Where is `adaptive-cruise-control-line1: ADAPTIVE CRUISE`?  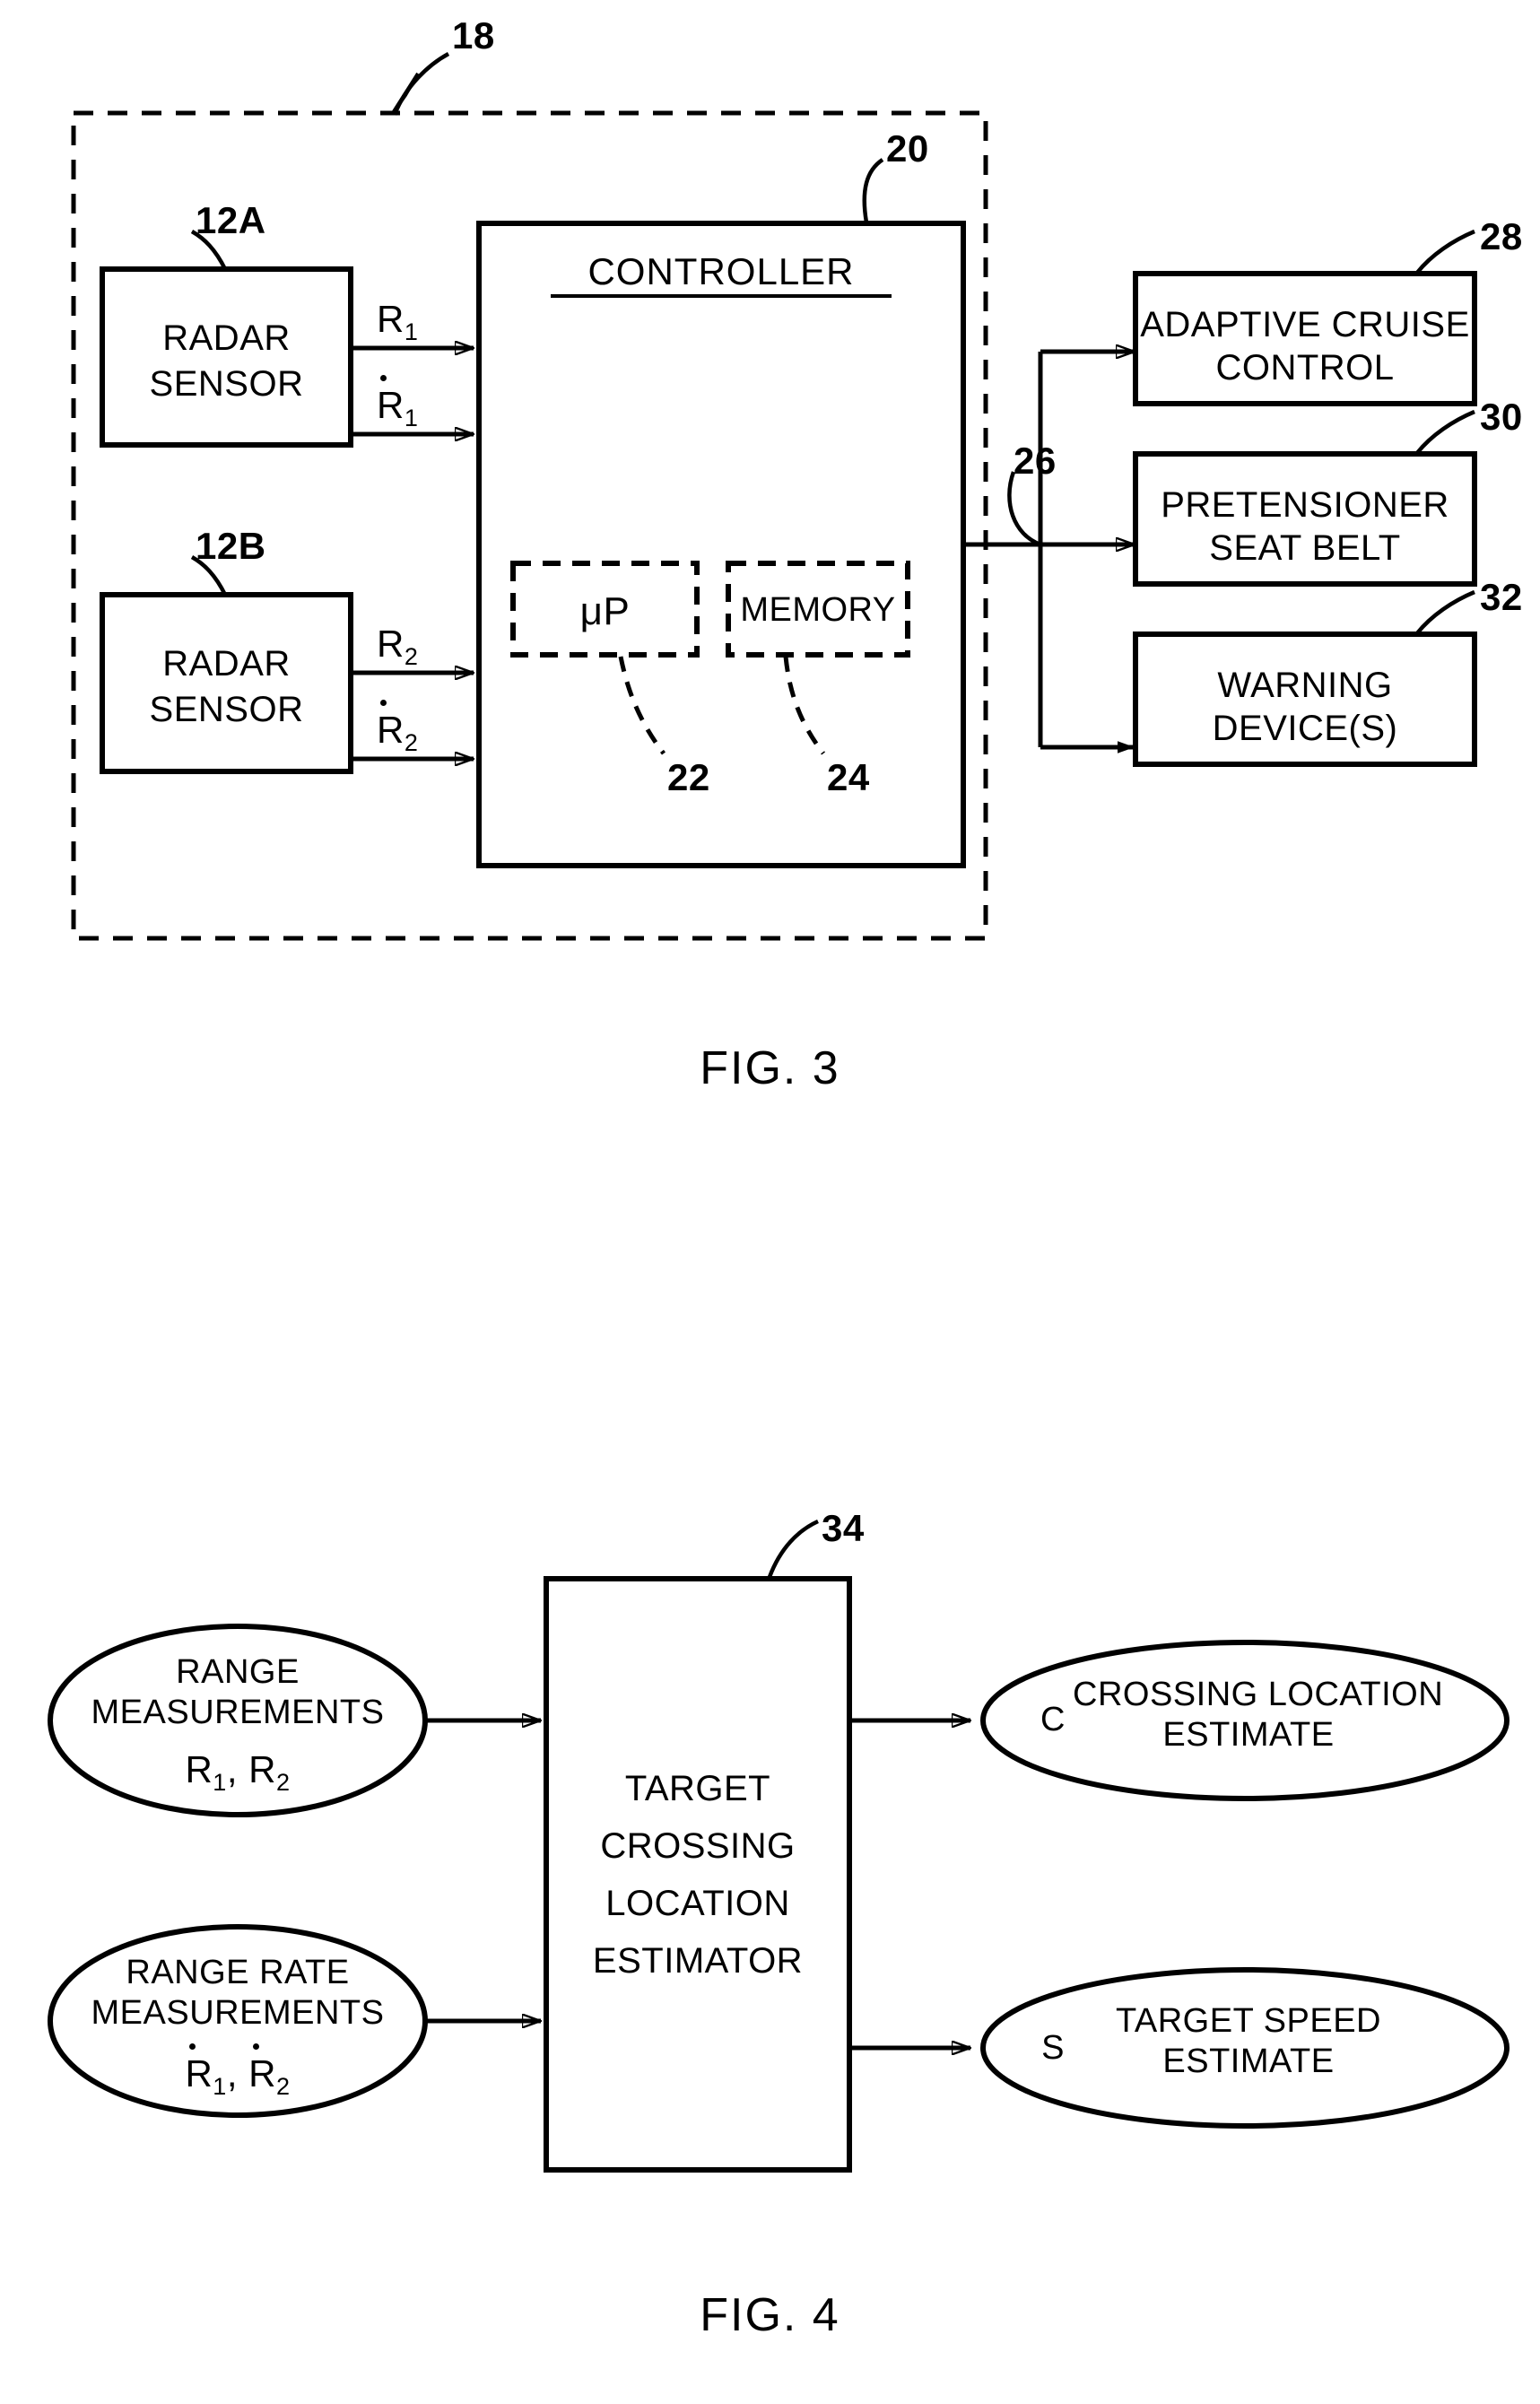
adaptive-cruise-control-line1: ADAPTIVE CRUISE is located at coordinates (1305, 324).